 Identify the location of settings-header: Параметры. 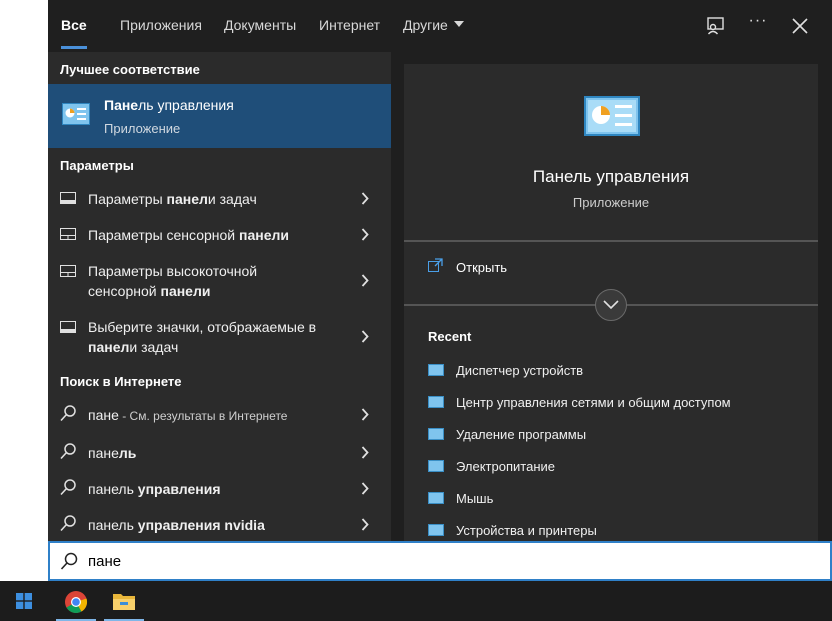
(97, 165).